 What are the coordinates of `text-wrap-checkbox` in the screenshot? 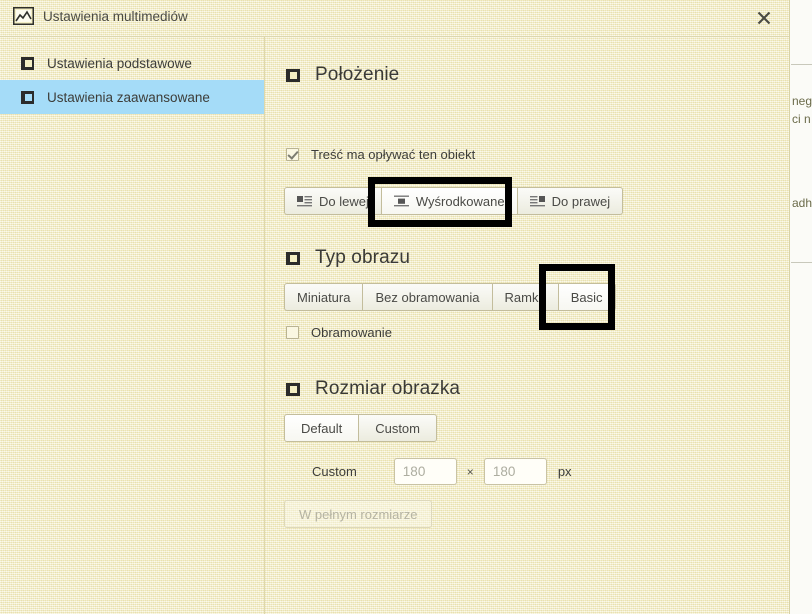 It's located at (292, 154).